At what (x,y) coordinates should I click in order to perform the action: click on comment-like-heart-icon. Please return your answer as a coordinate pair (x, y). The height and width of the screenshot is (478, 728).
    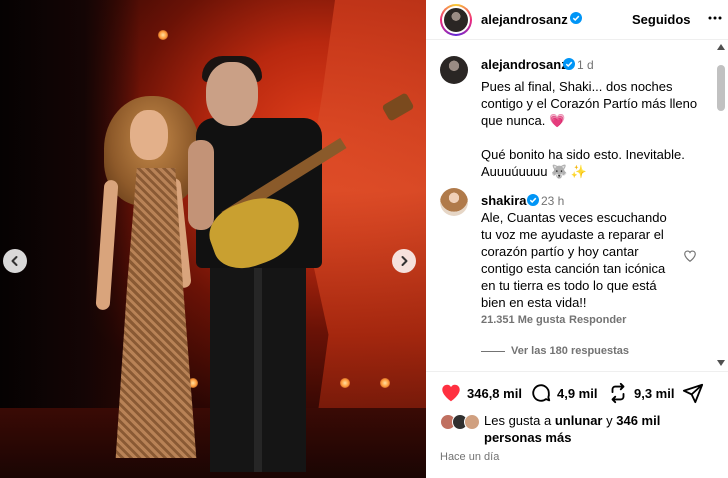
    Looking at the image, I should click on (690, 256).